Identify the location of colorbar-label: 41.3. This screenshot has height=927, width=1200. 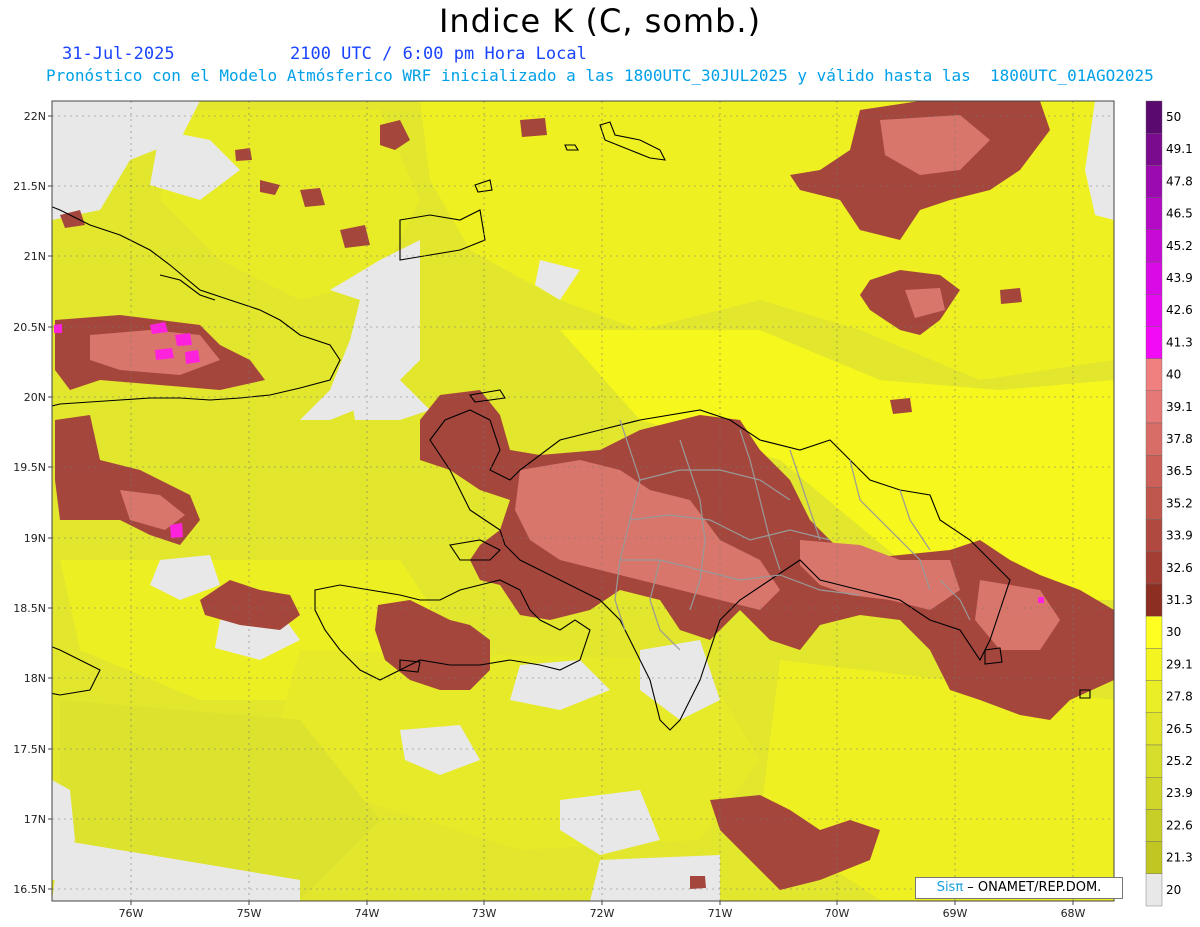
(1179, 342).